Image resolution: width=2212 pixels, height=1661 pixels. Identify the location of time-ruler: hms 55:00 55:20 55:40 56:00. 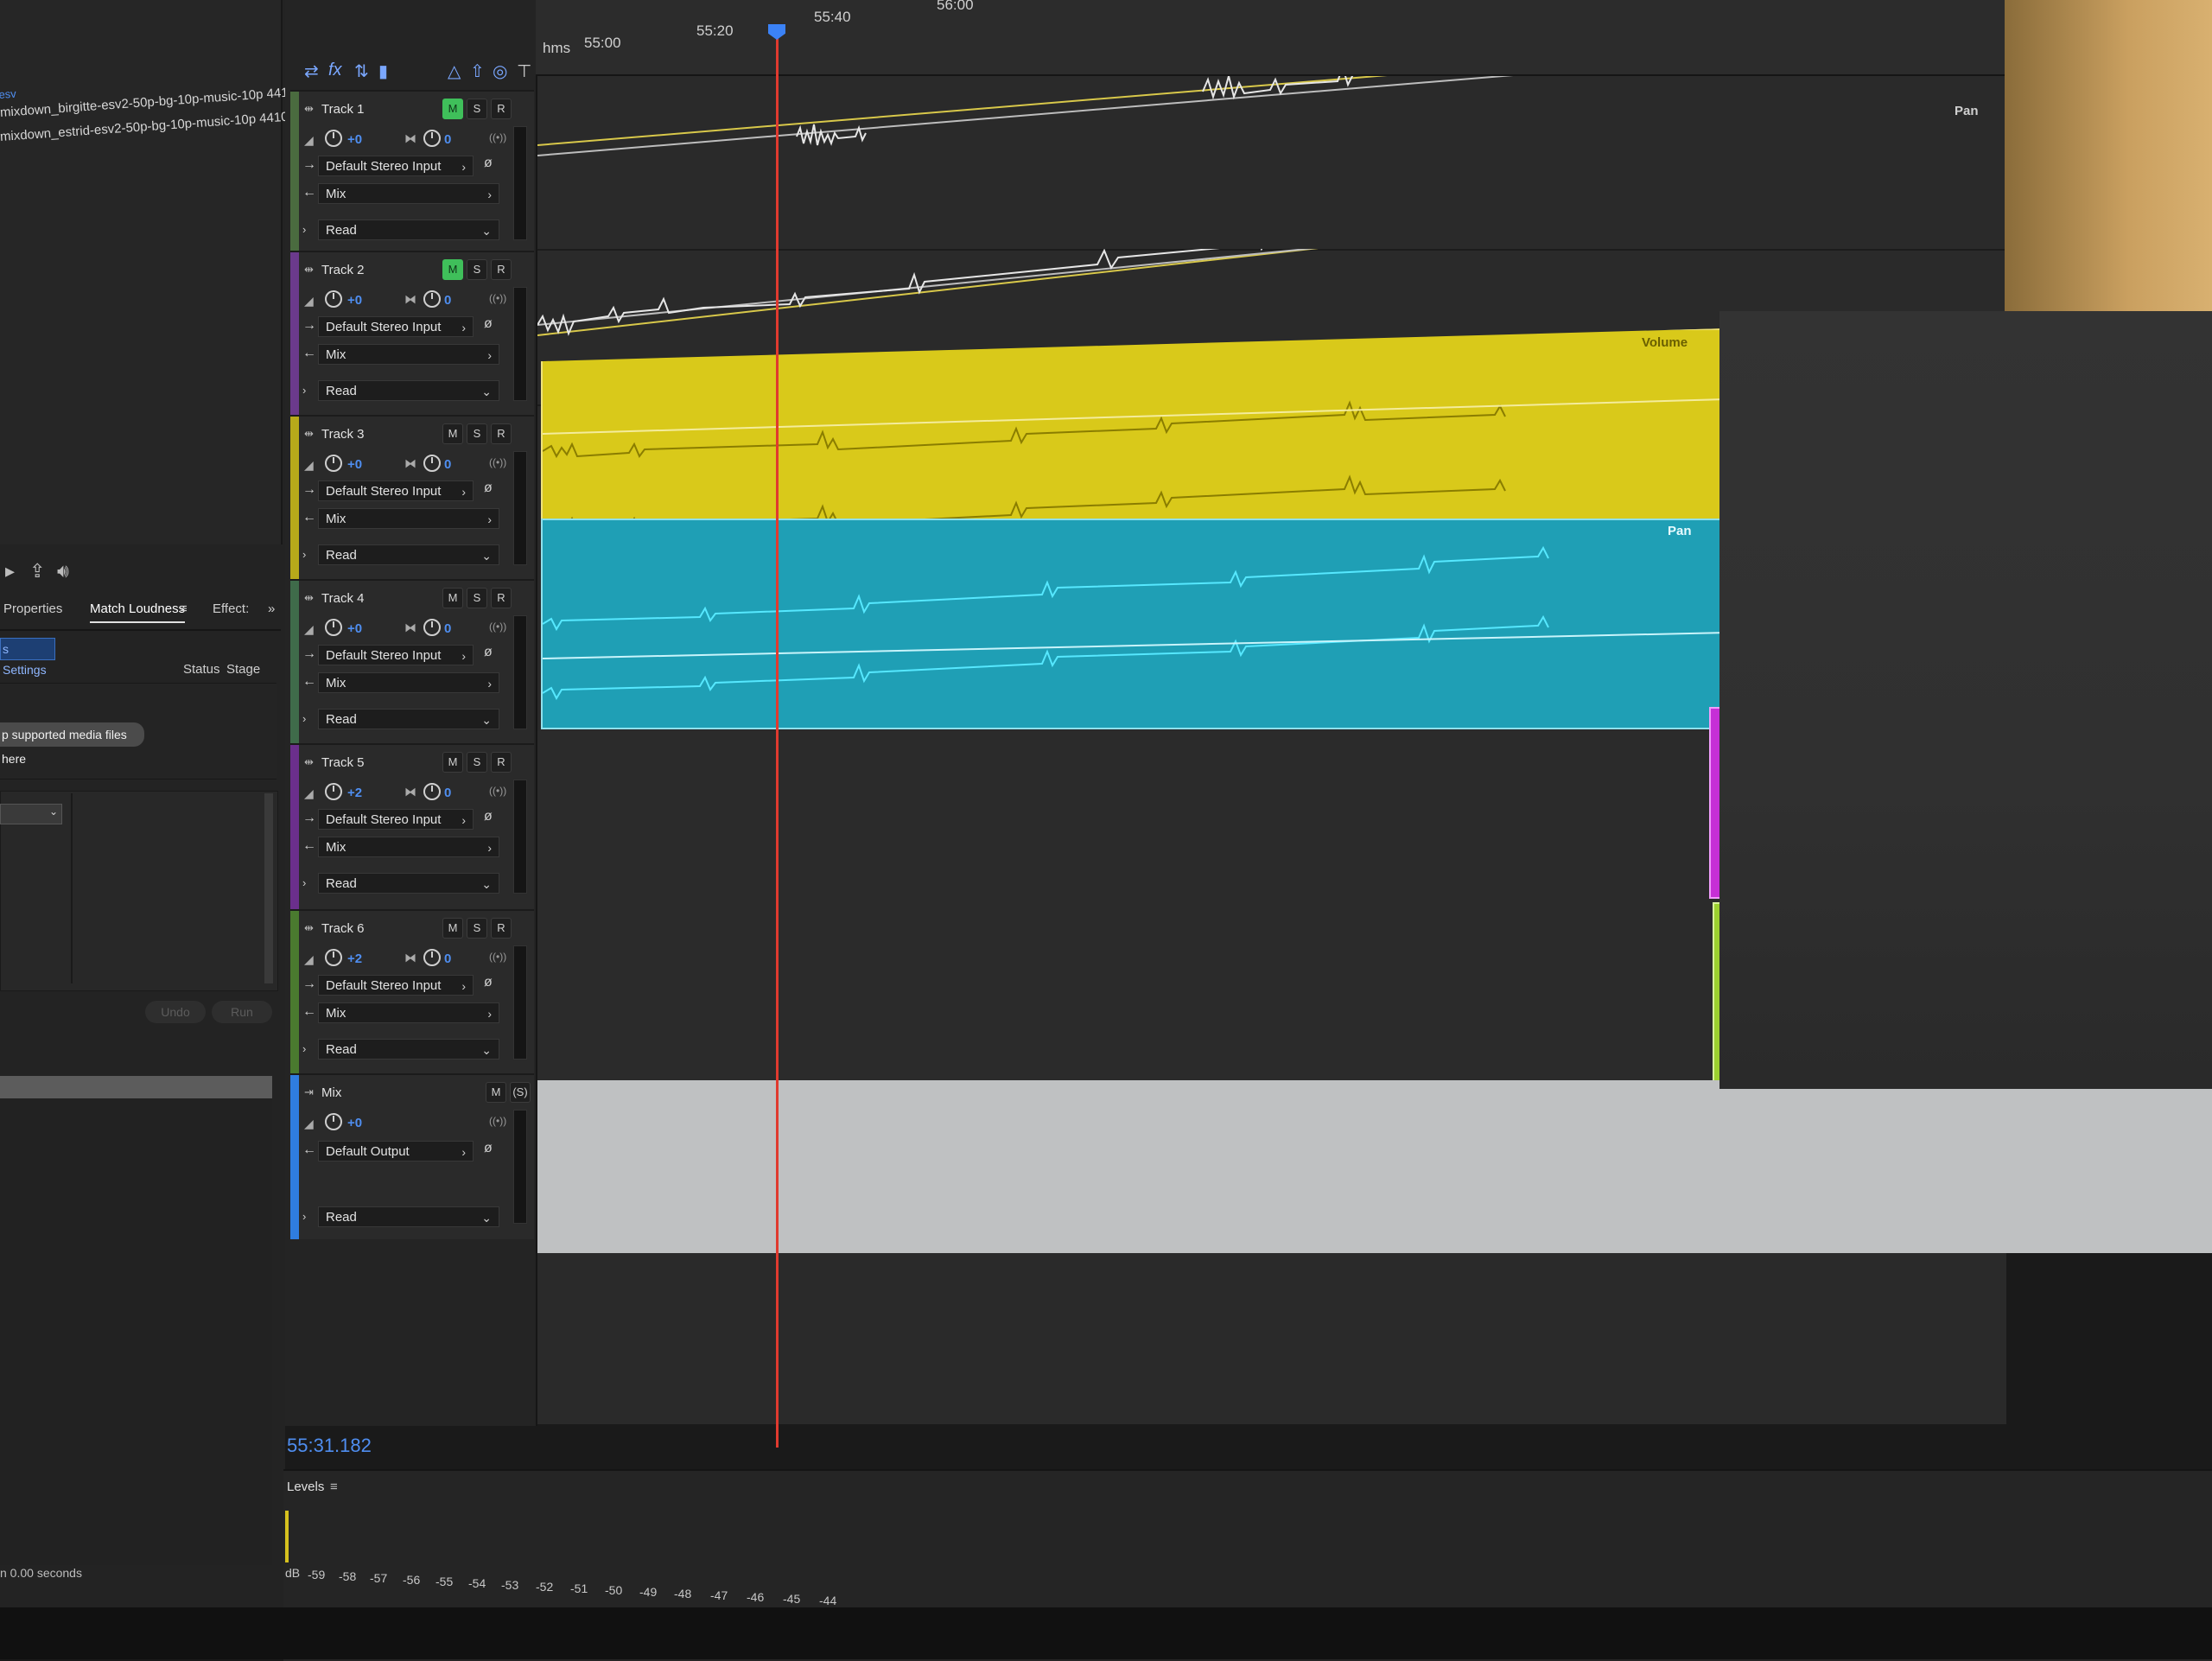
(1270, 38).